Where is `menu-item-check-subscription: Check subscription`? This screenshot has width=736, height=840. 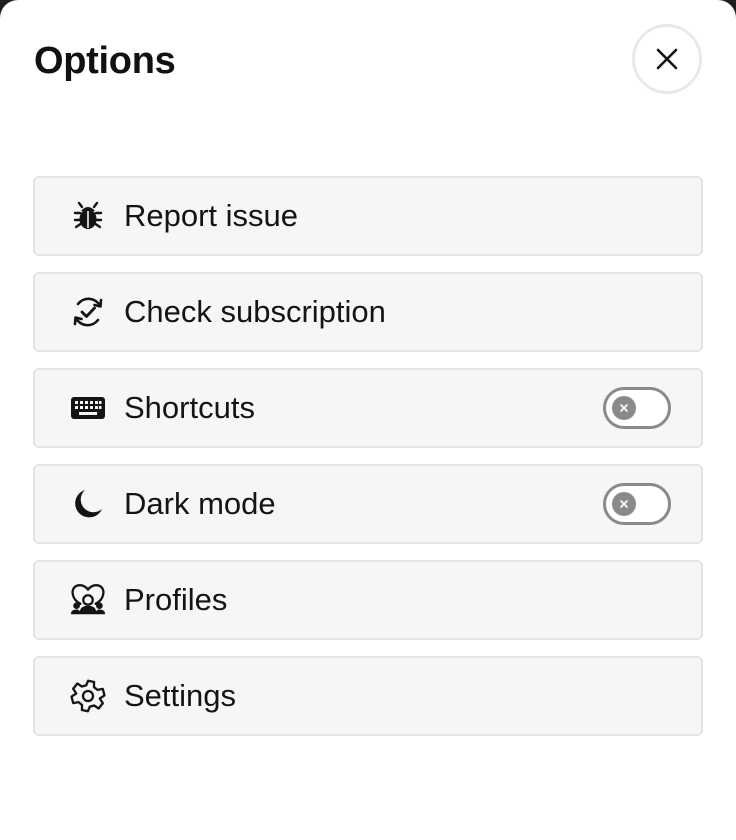 menu-item-check-subscription: Check subscription is located at coordinates (368, 312).